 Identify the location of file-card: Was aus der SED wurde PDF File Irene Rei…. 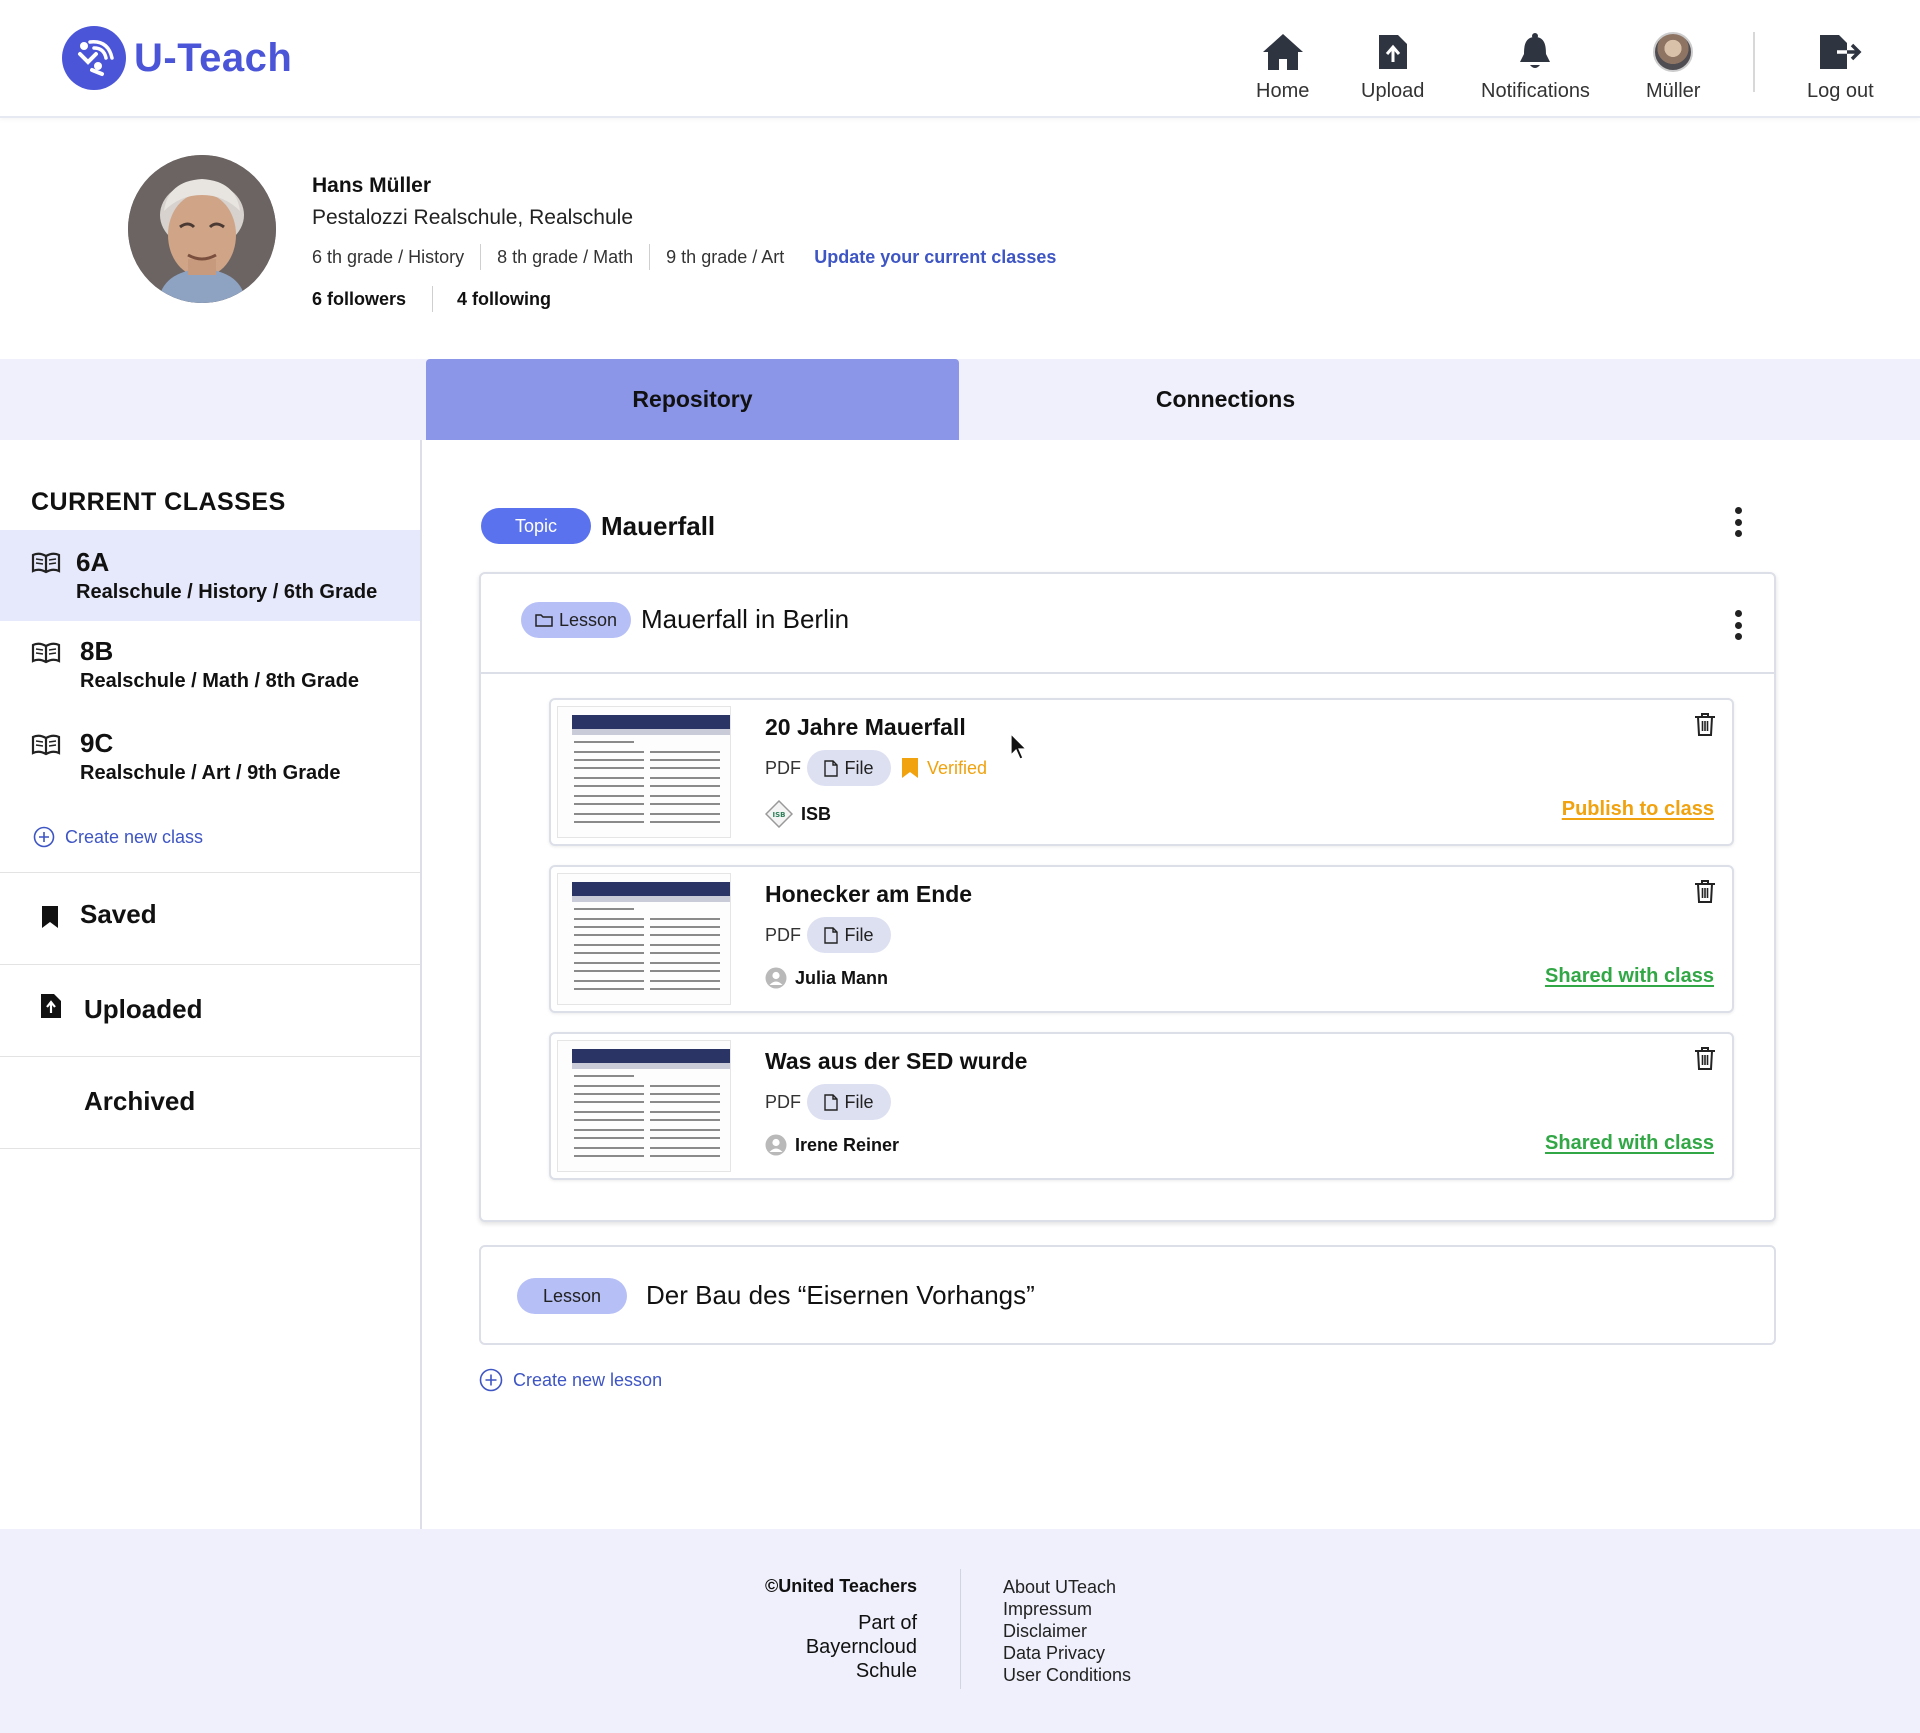
(1141, 1106).